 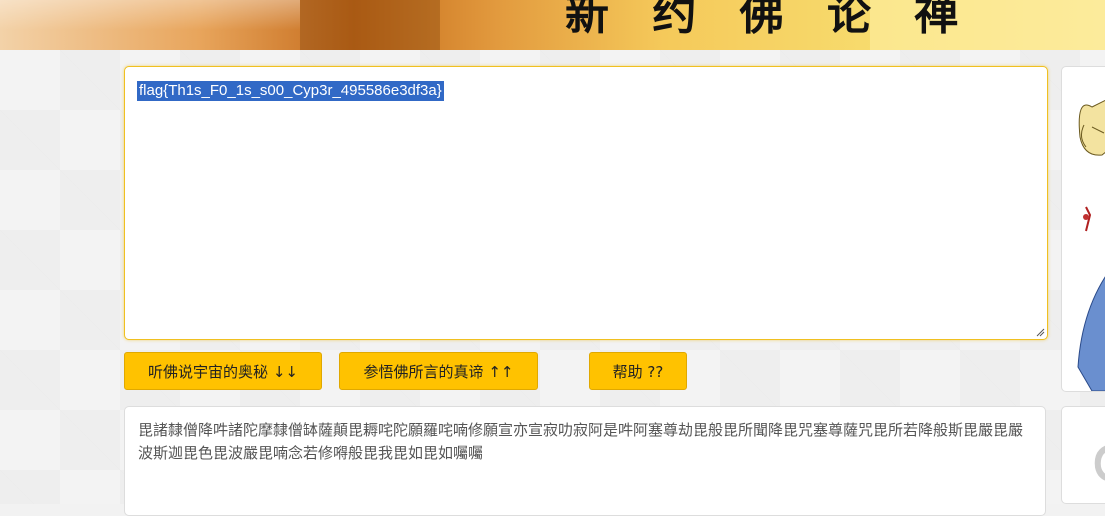 I want to click on help-button: 帮助 ??, so click(x=638, y=371).